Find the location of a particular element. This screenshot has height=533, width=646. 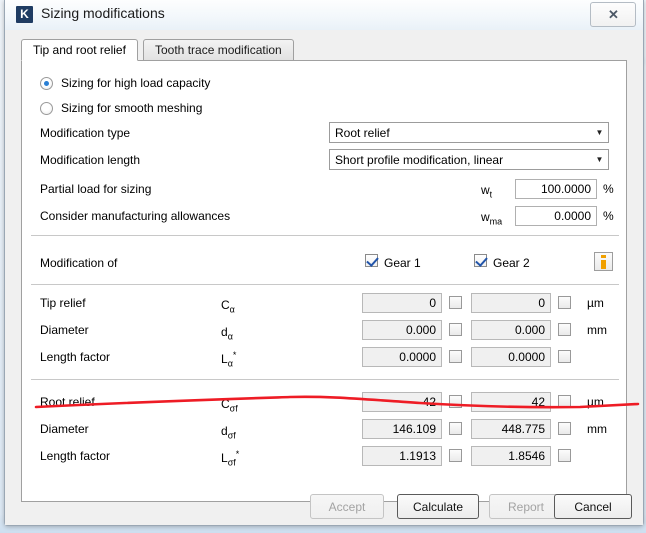

label-root-length-factor: Length factor is located at coordinates (75, 456).